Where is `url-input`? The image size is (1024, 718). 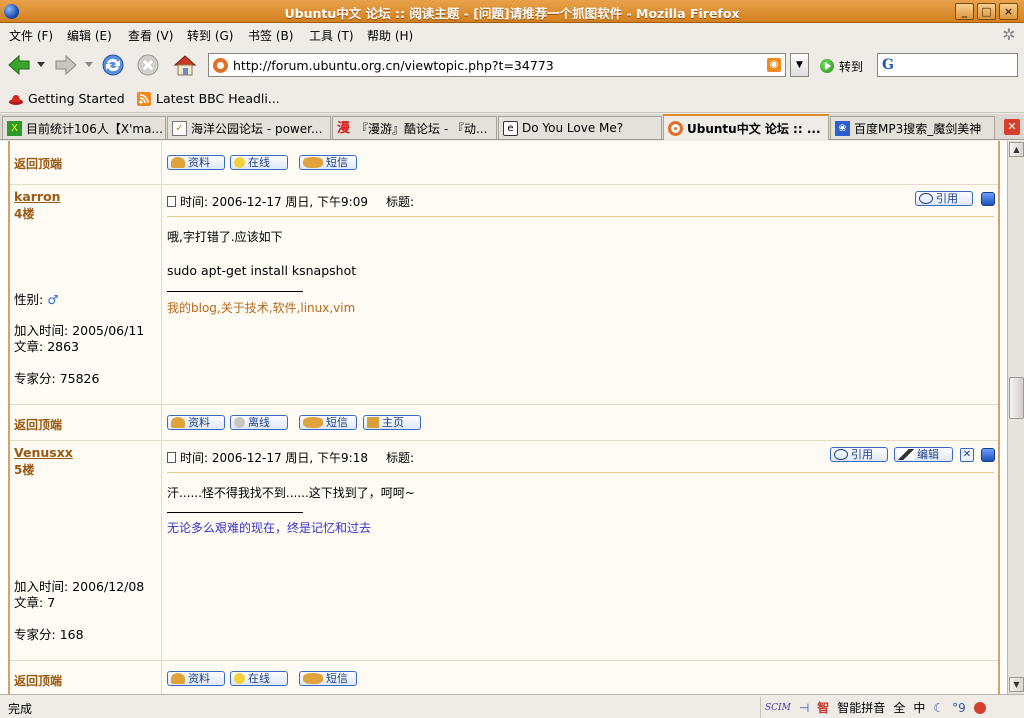 url-input is located at coordinates (493, 65).